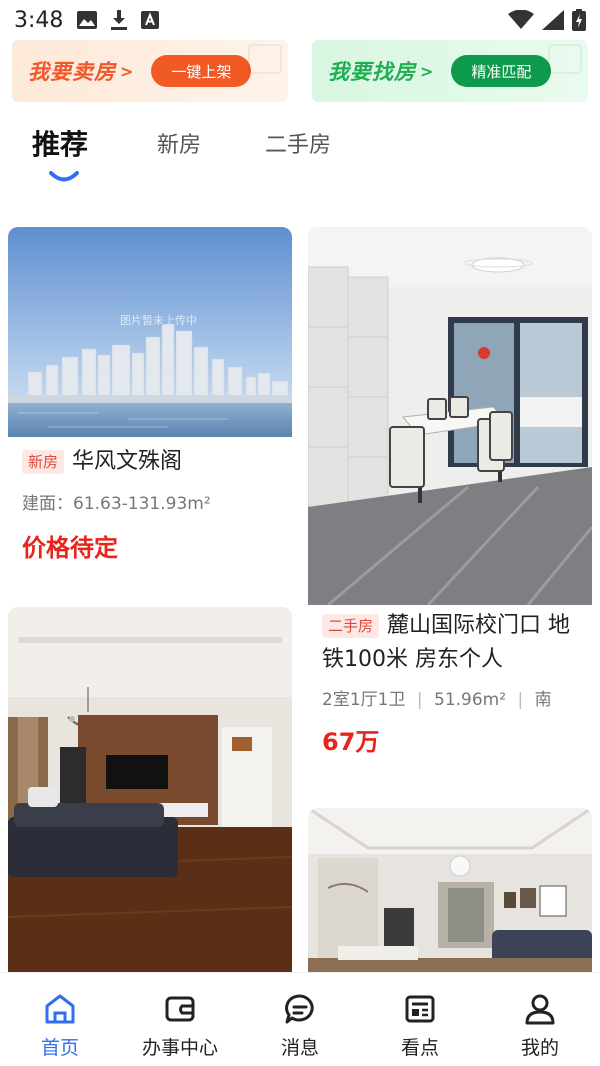  Describe the element at coordinates (351, 742) in the screenshot. I see `listing-price: 67万` at that location.